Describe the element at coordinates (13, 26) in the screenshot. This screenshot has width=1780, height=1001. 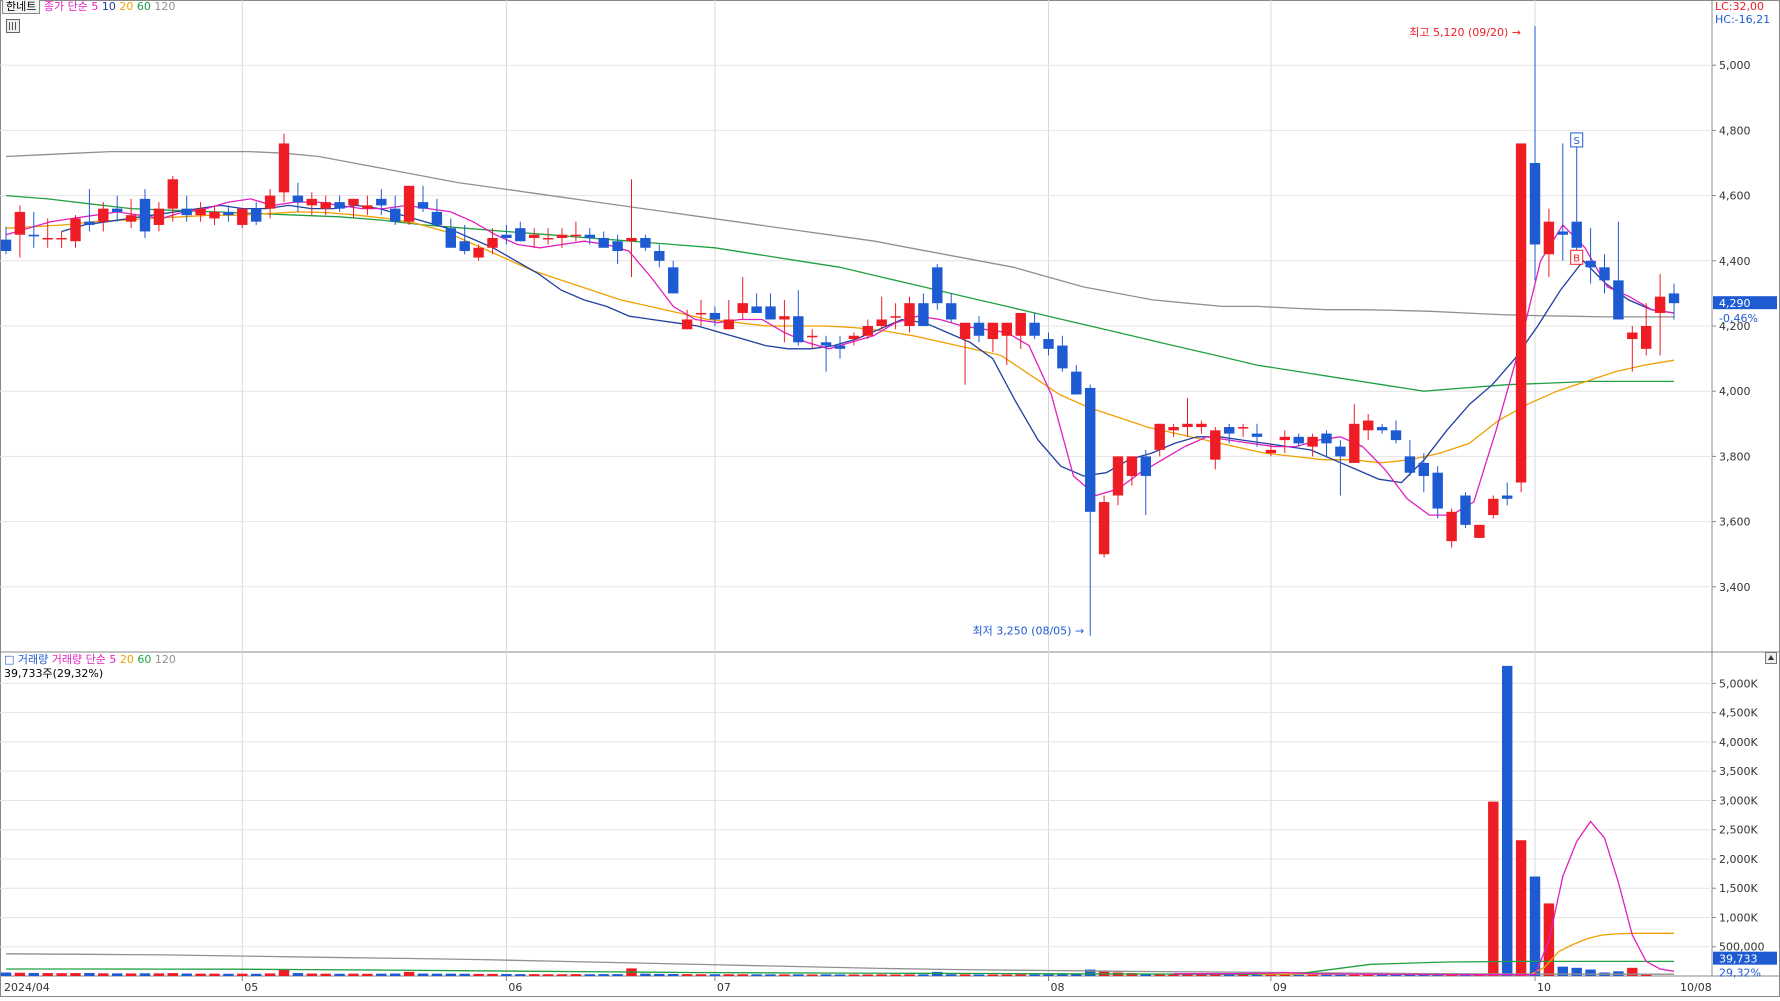
I see `indicator-settings-icon` at that location.